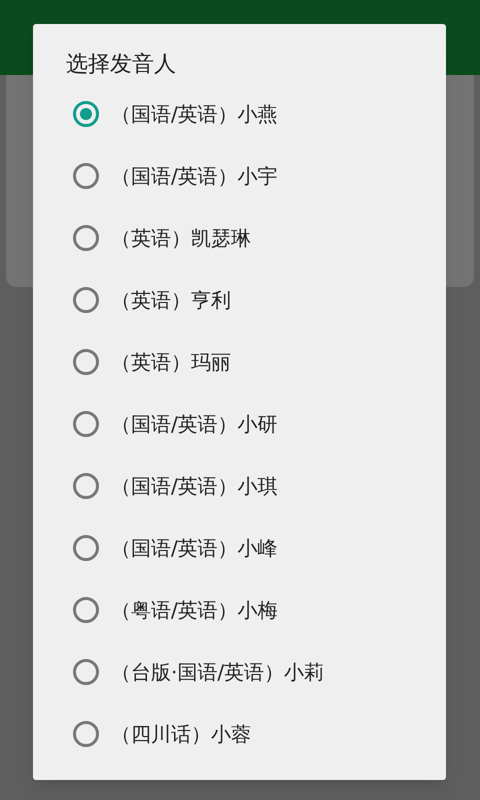 The height and width of the screenshot is (800, 480). What do you see at coordinates (217, 672) in the screenshot?
I see `option-label: （台版·国语/英语）小莉` at bounding box center [217, 672].